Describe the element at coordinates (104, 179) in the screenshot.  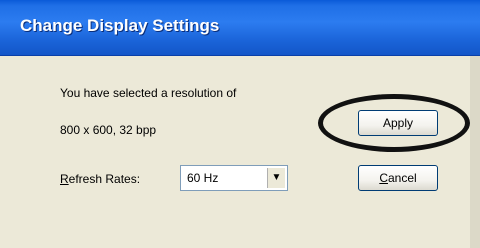
I see `refresh-rates-label-text: efresh Rates:` at that location.